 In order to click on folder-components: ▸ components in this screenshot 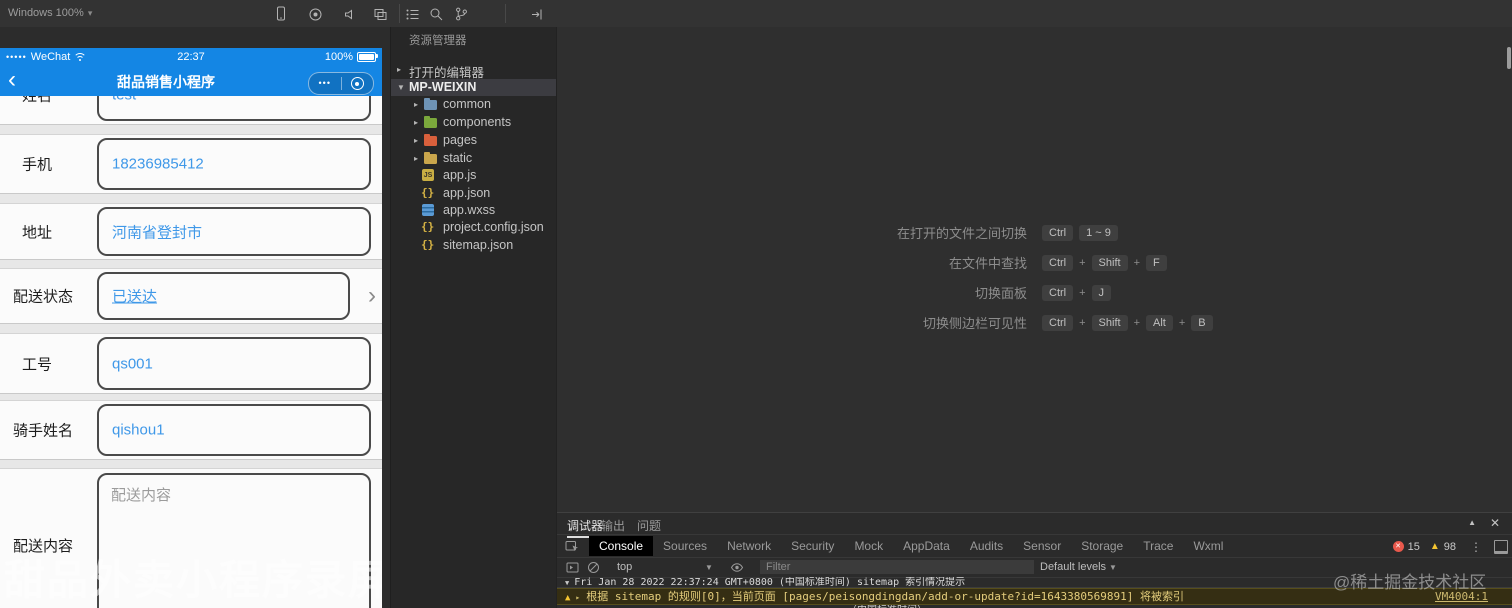, I will do `click(473, 122)`.